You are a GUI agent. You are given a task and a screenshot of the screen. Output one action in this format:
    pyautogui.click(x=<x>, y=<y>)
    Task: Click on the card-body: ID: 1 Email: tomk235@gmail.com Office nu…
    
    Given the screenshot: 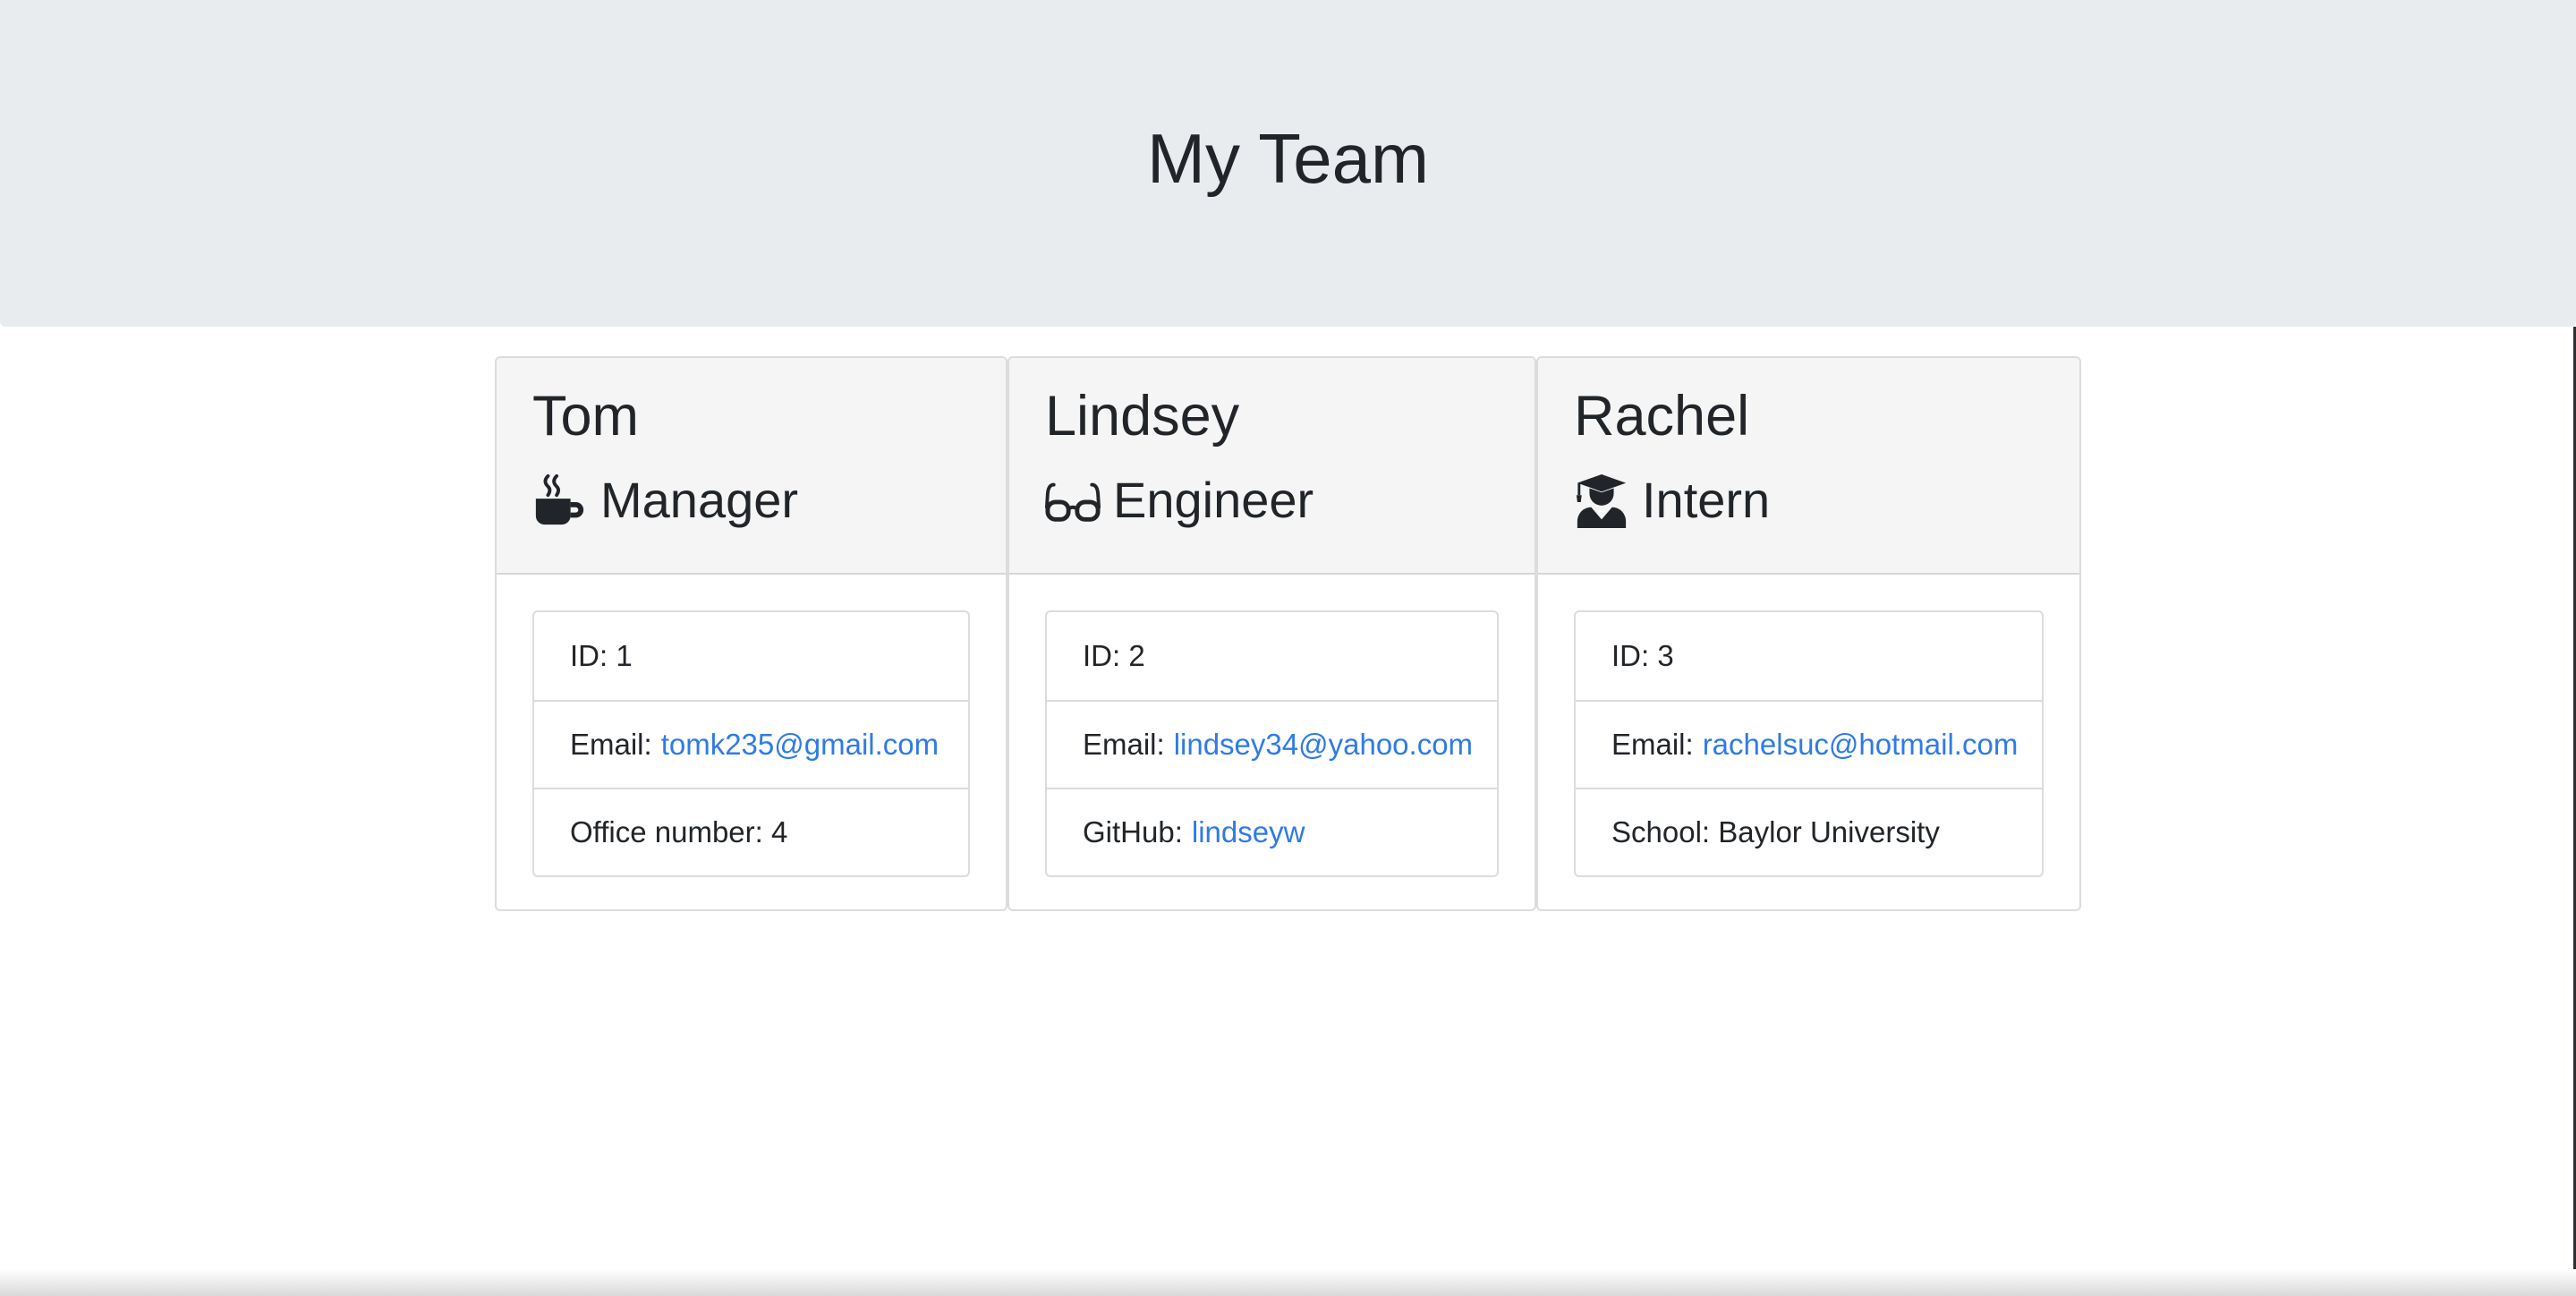 What is the action you would take?
    pyautogui.click(x=751, y=742)
    